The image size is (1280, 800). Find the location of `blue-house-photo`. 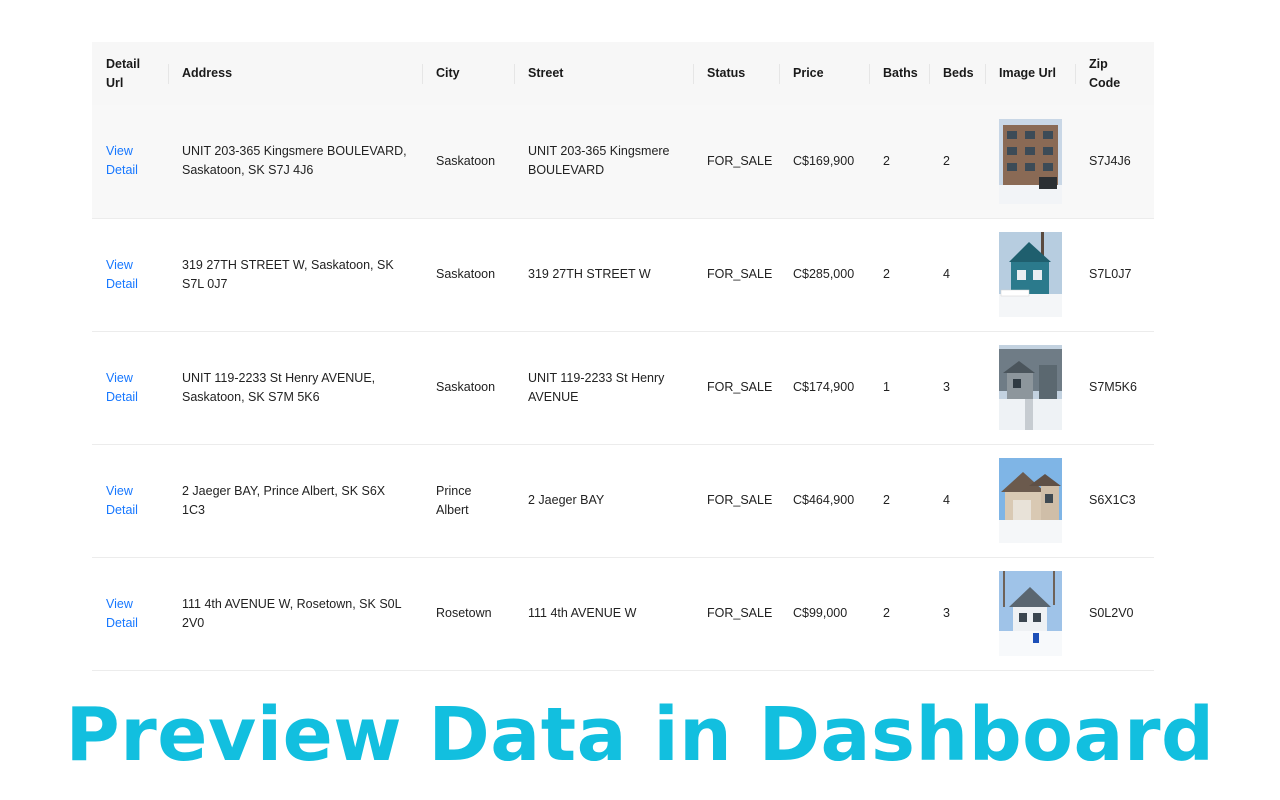

blue-house-photo is located at coordinates (1030, 274).